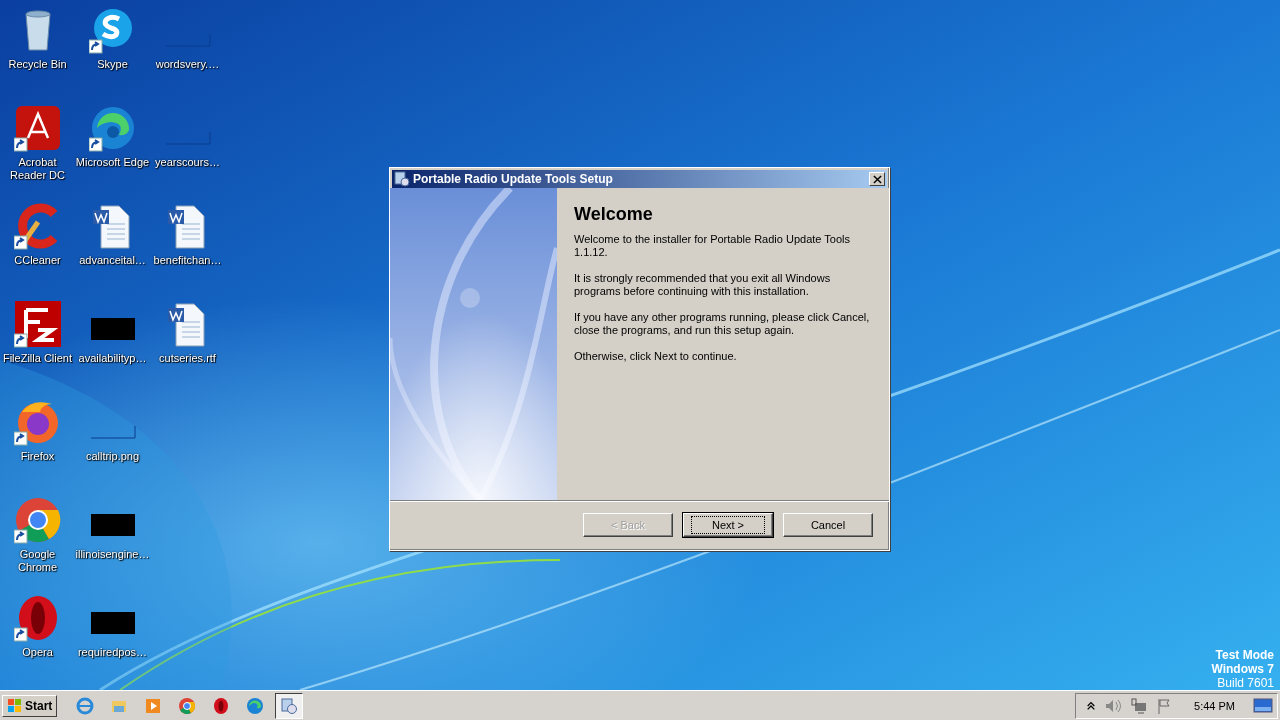 This screenshot has width=1280, height=720. Describe the element at coordinates (15, 705) in the screenshot. I see `windows-logo-icon` at that location.